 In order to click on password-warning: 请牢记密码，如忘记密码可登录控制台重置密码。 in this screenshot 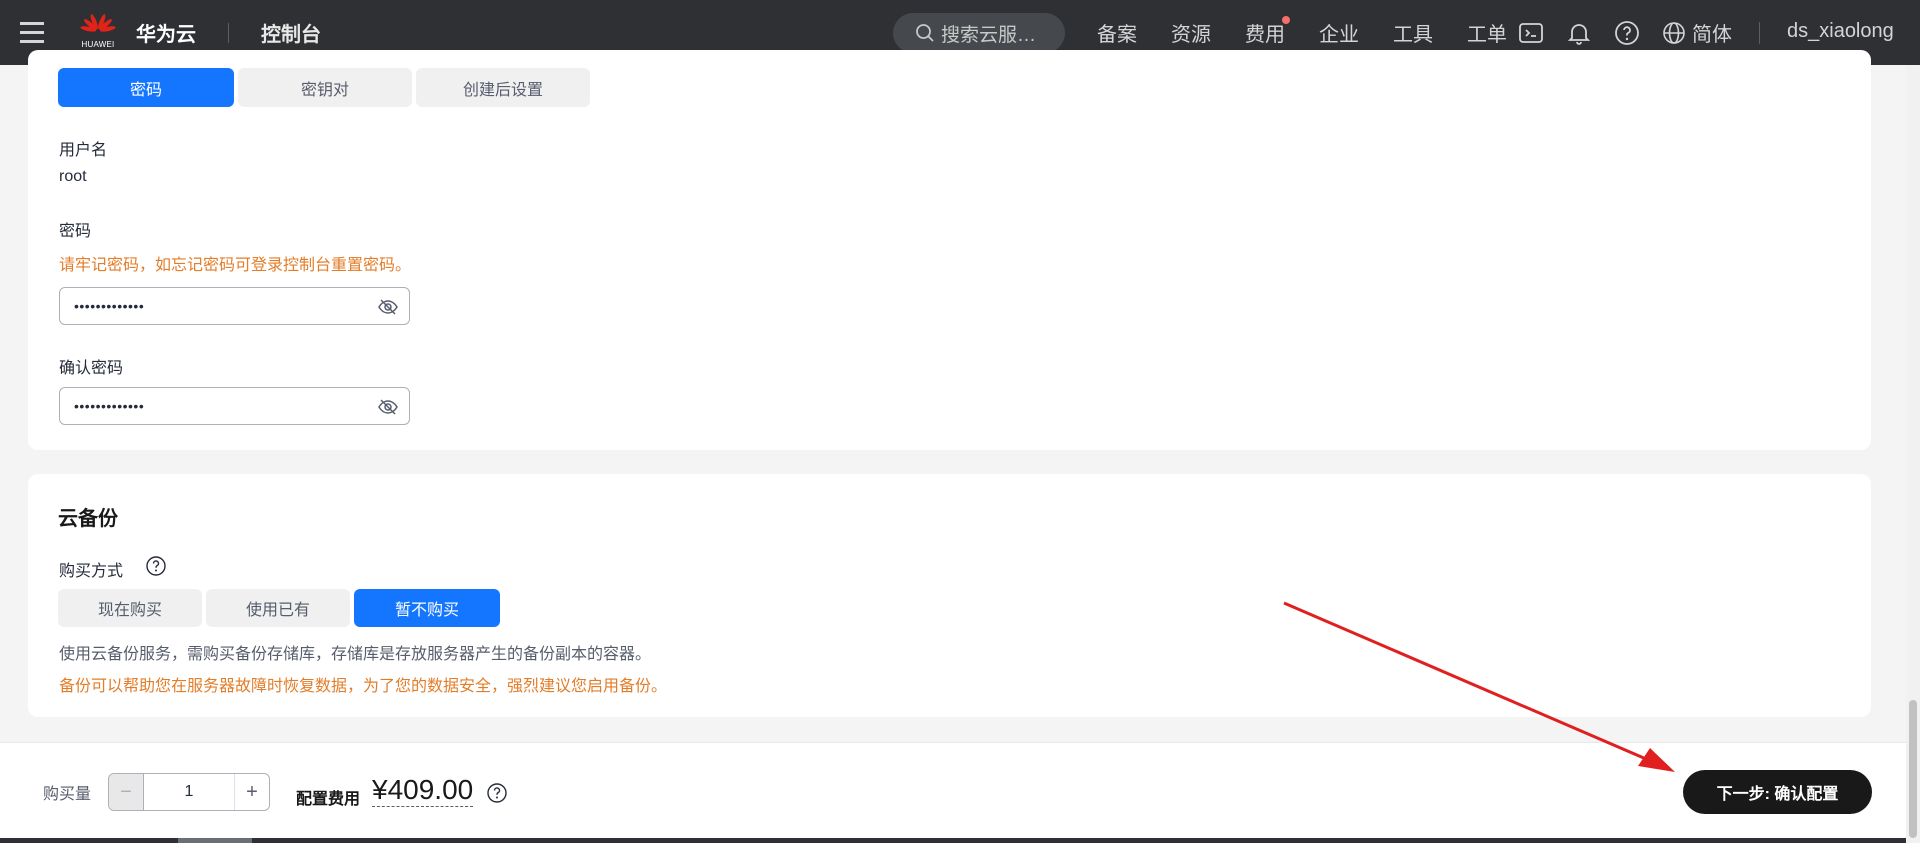, I will do `click(235, 265)`.